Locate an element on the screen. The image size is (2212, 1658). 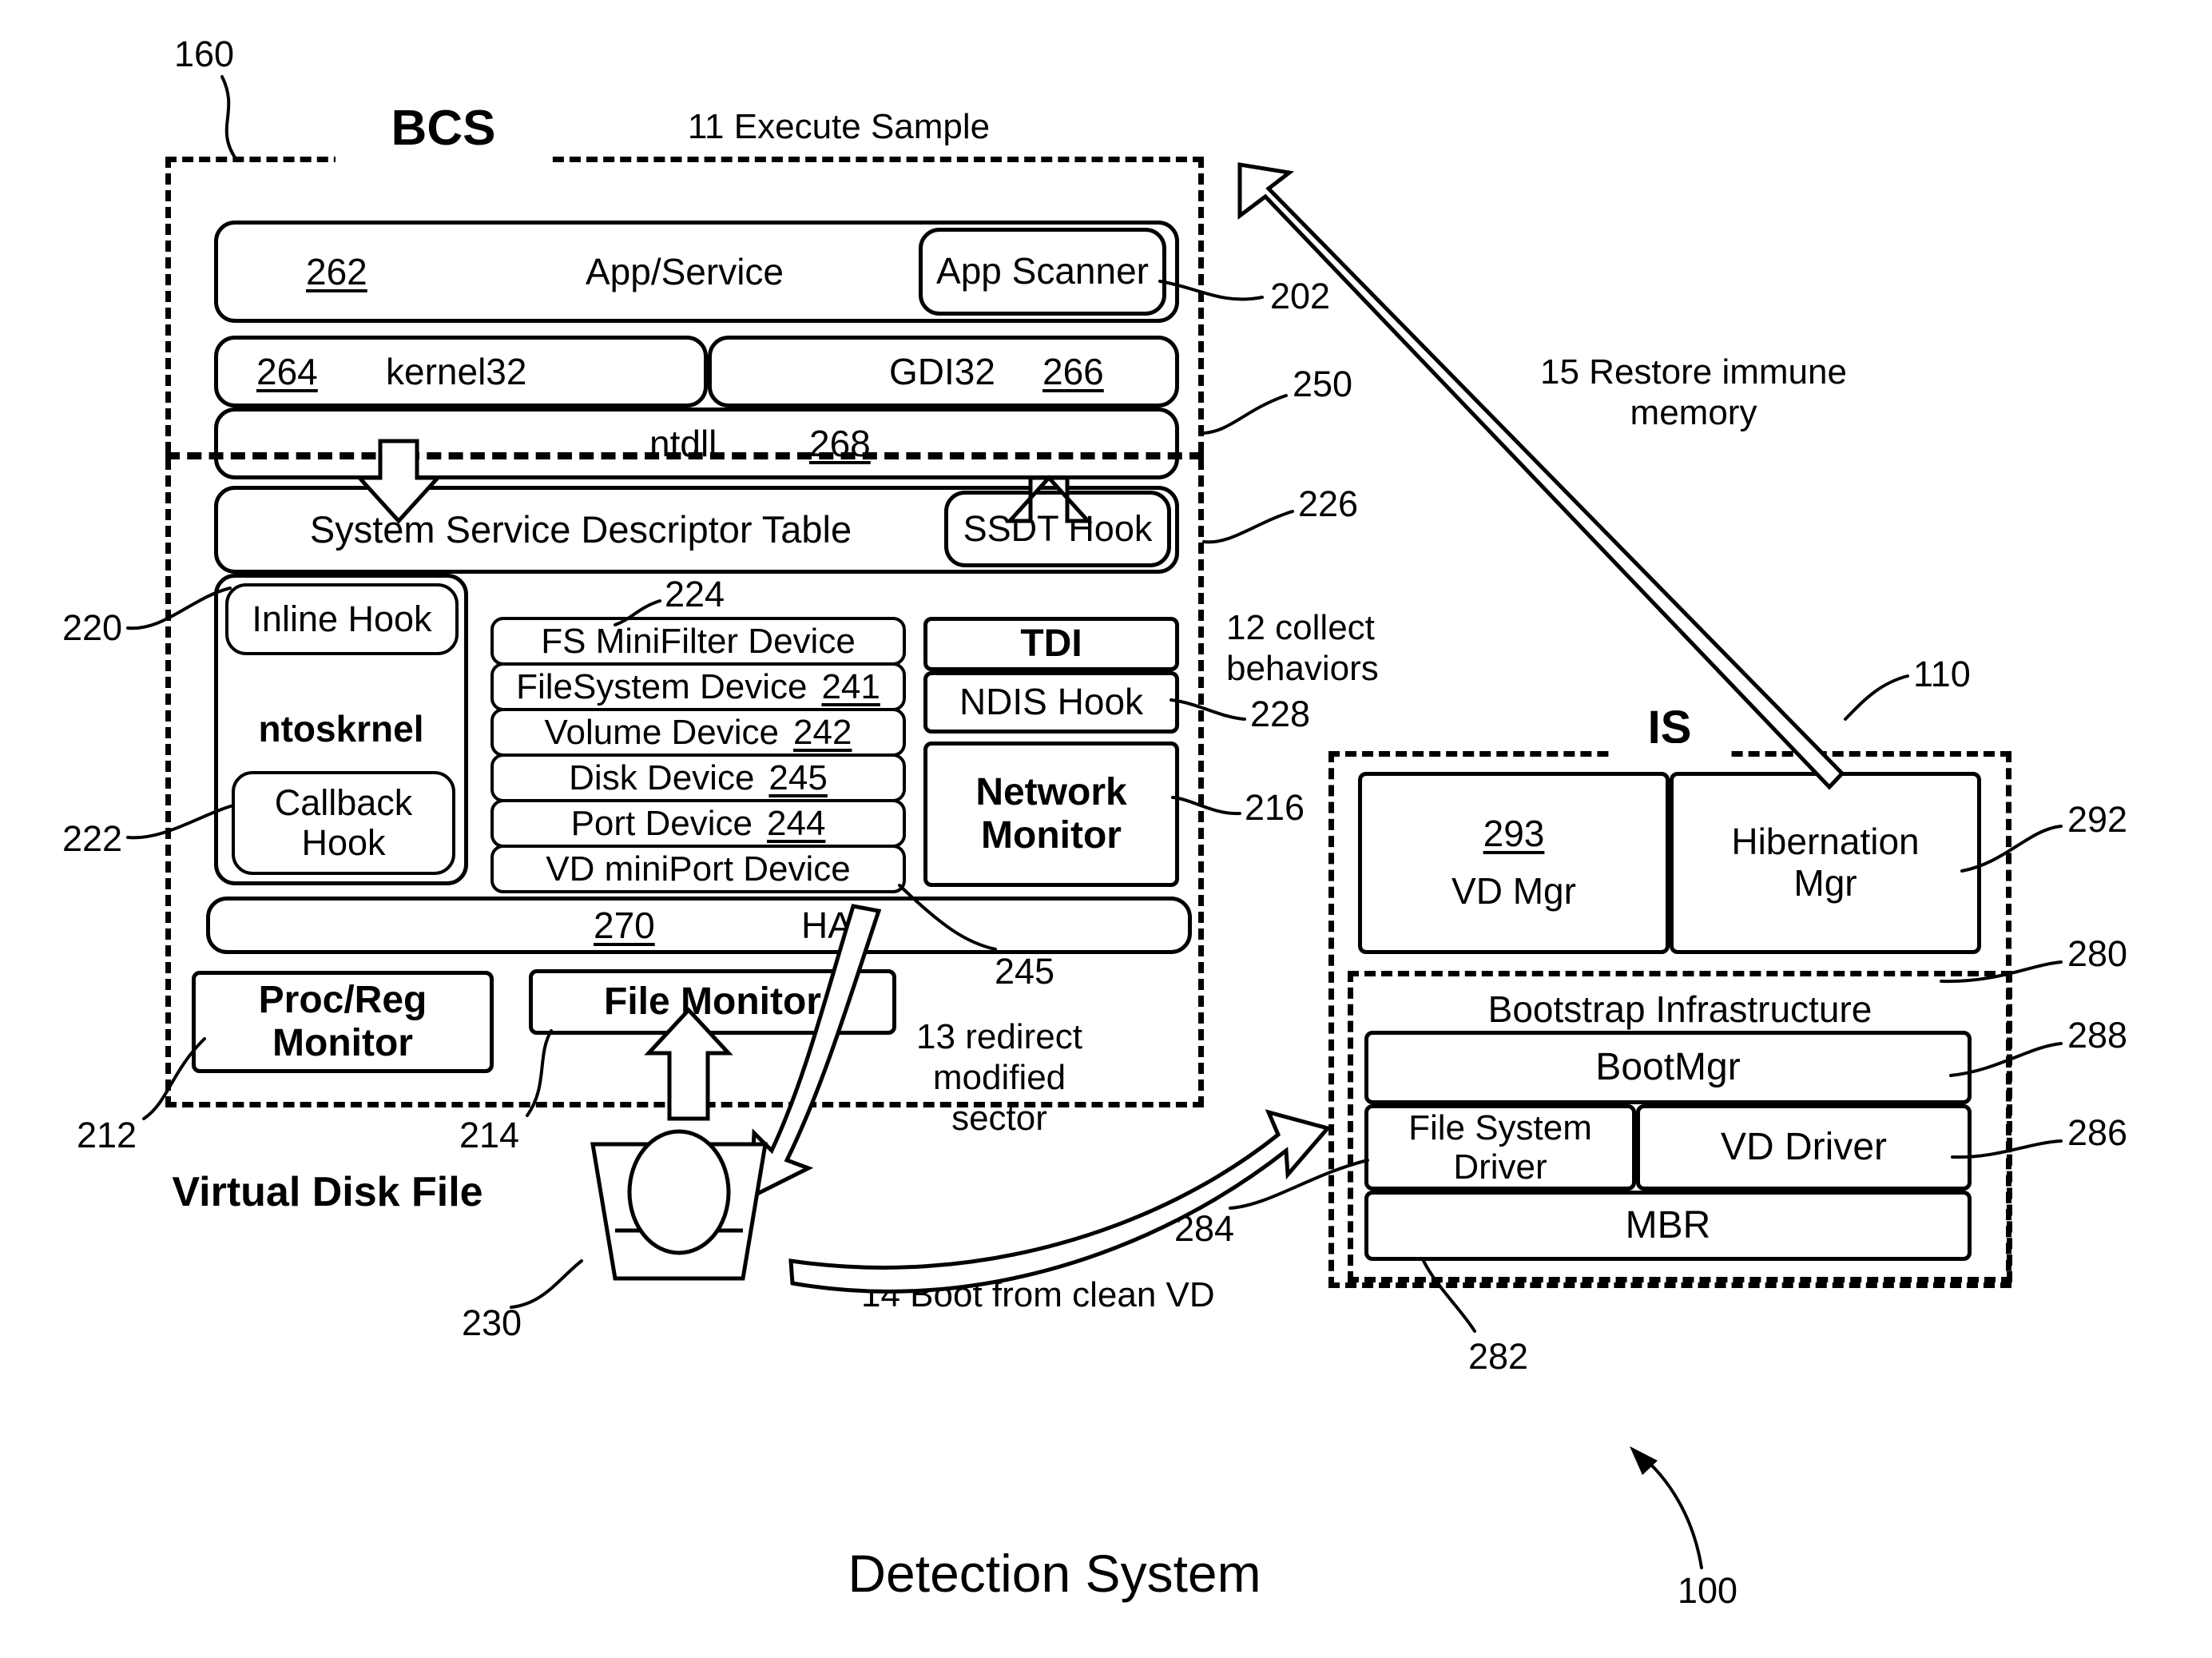
mbr-box: MBR is located at coordinates (1668, 1226).